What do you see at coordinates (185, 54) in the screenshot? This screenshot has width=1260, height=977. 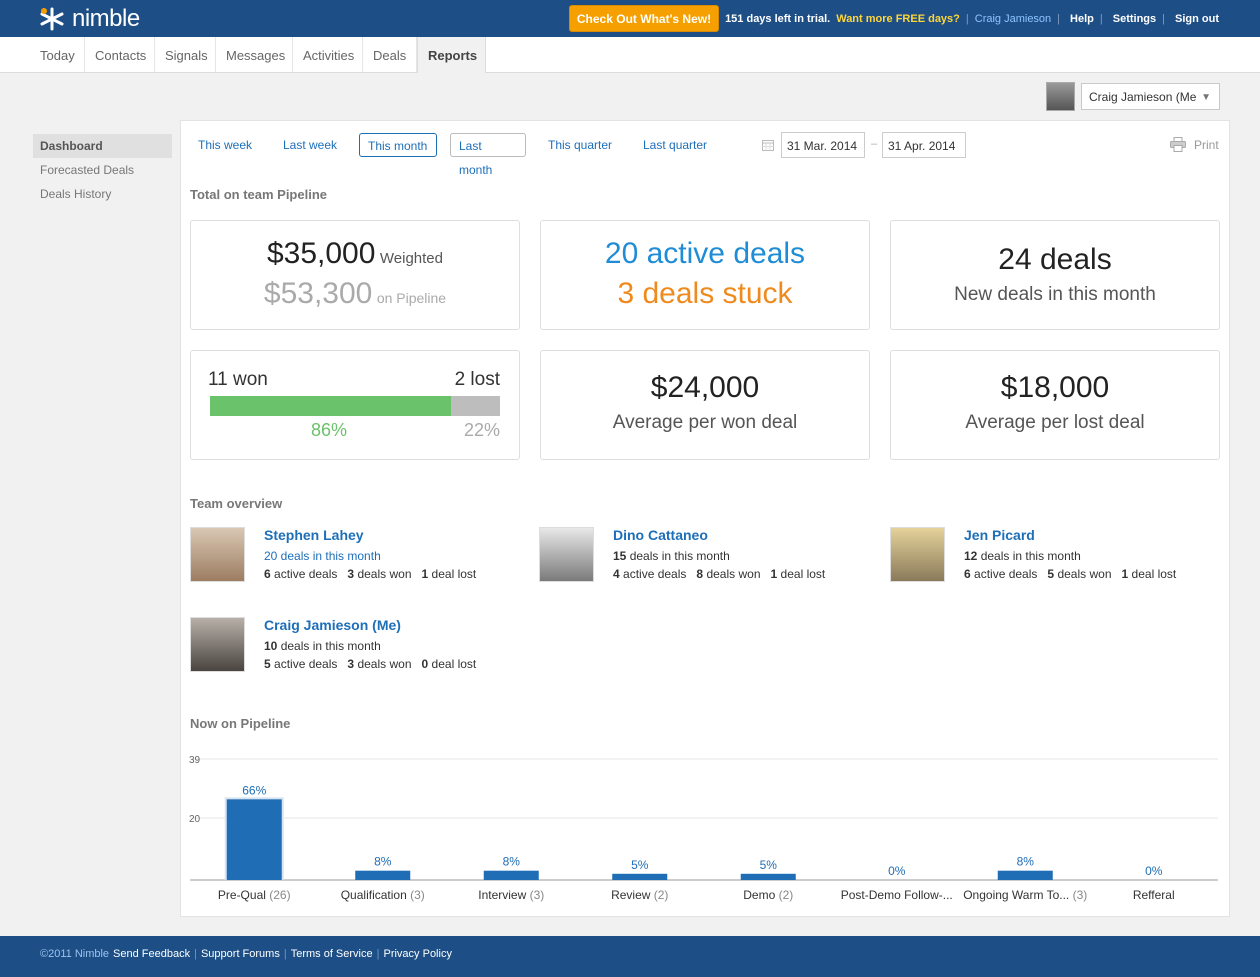 I see `tab-signals: Signals` at bounding box center [185, 54].